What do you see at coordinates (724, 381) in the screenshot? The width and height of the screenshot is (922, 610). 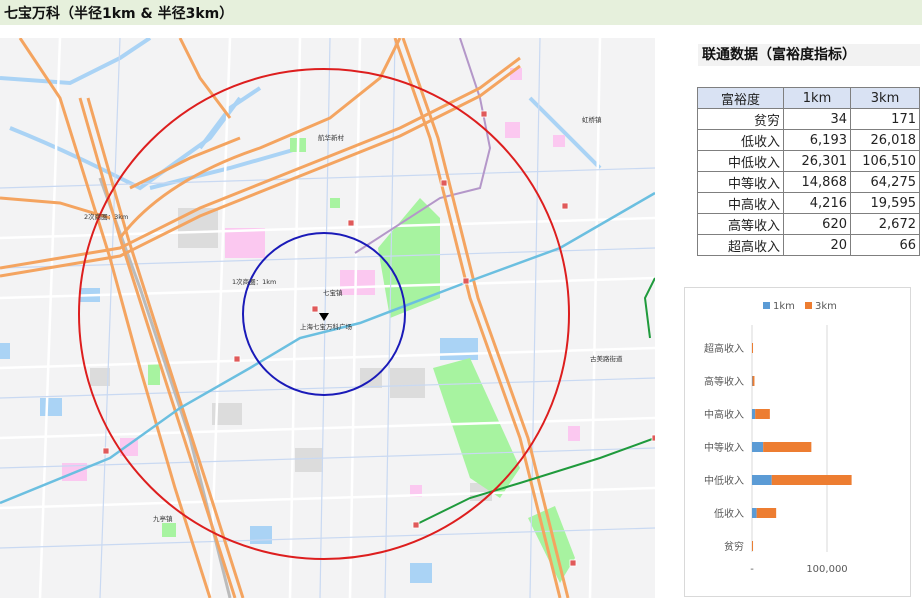 I see `category-label: 高等收入` at bounding box center [724, 381].